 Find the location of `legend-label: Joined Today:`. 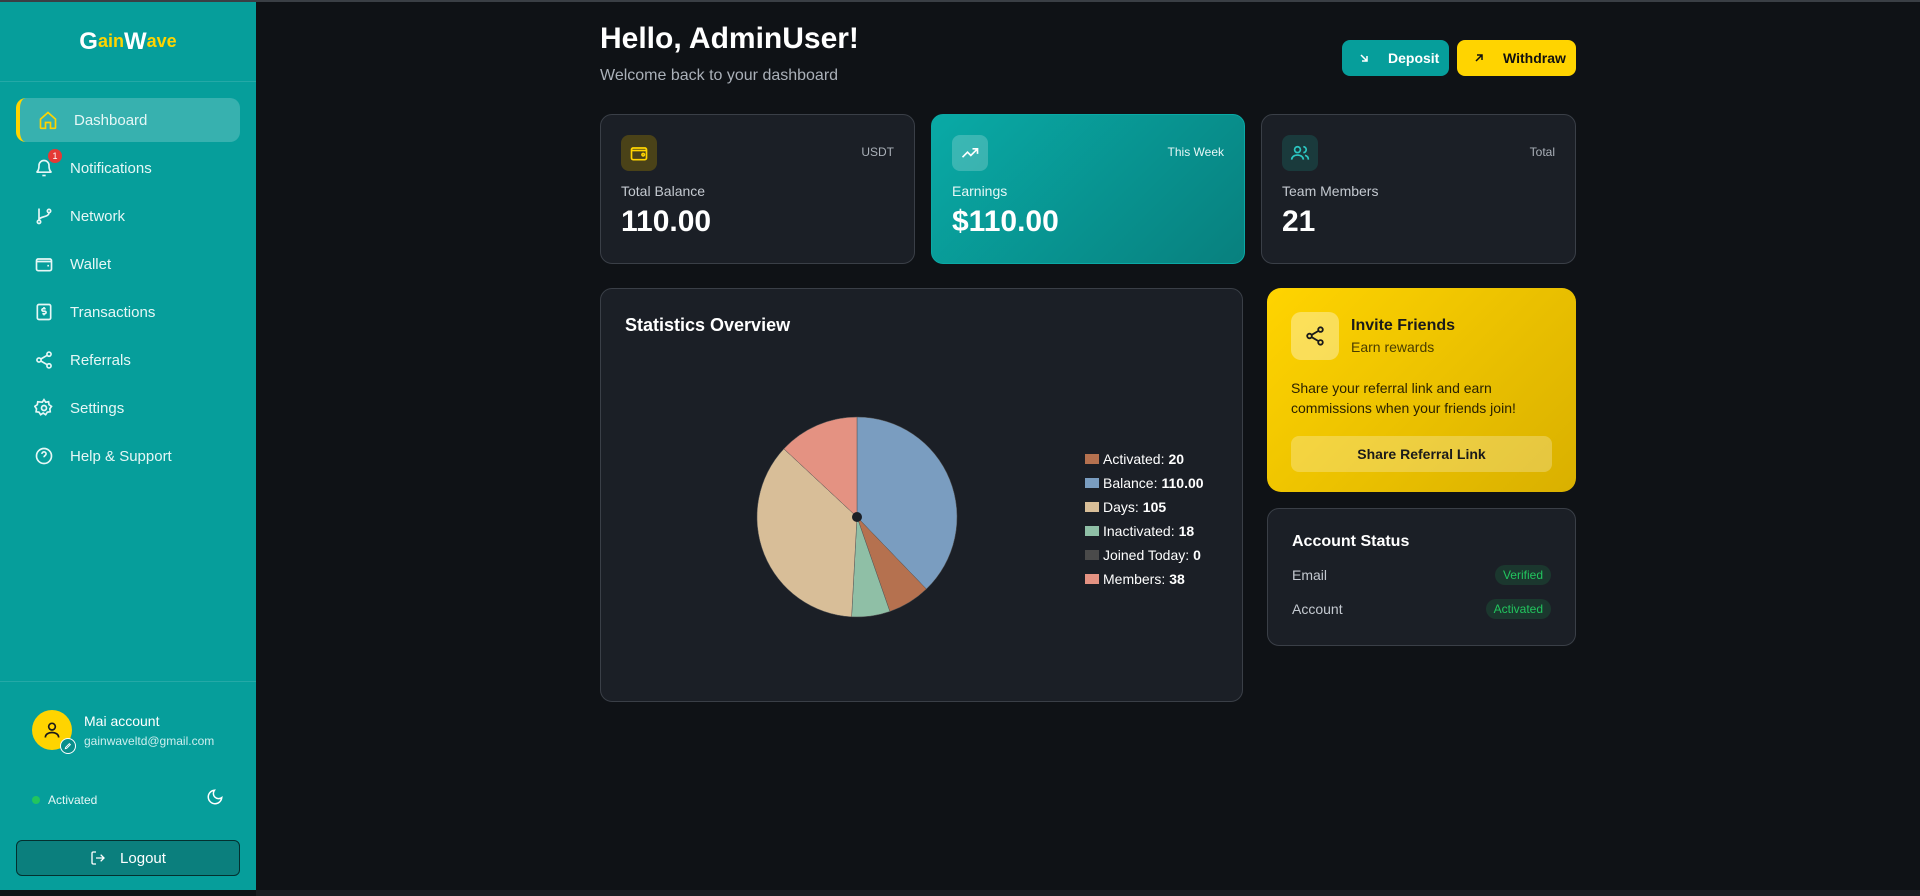

legend-label: Joined Today: is located at coordinates (1146, 555).